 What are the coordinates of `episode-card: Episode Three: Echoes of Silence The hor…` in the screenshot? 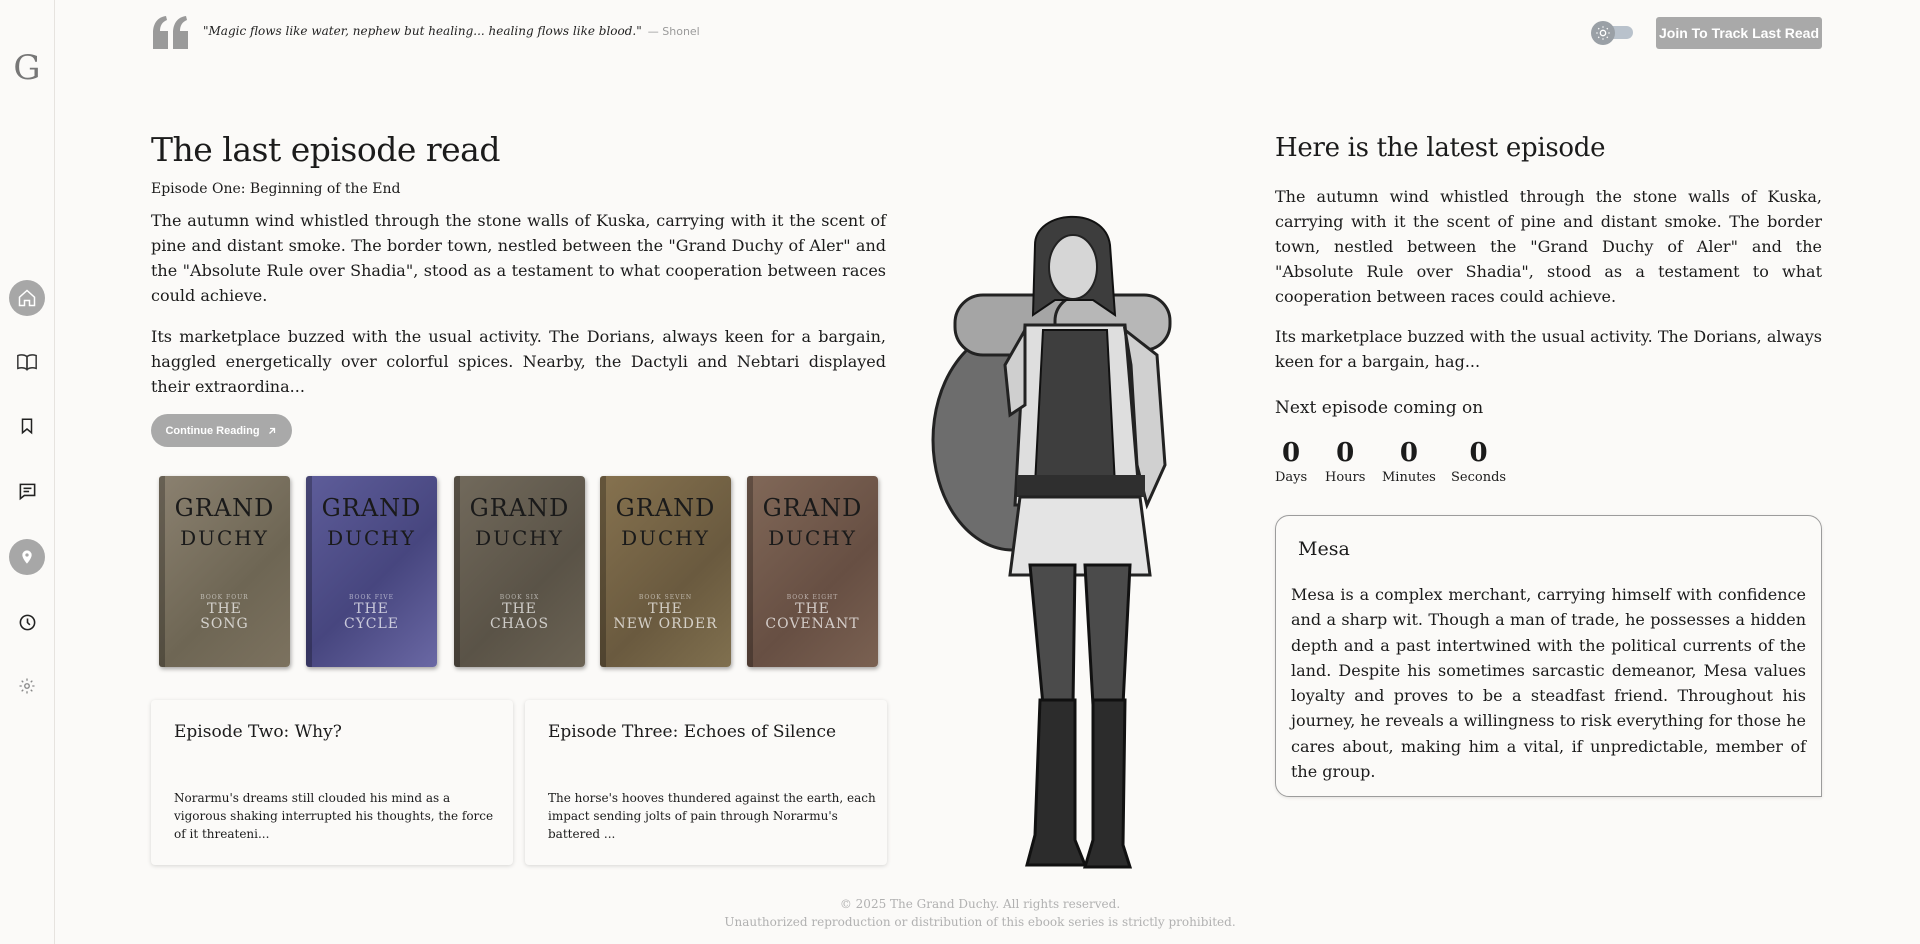 It's located at (706, 782).